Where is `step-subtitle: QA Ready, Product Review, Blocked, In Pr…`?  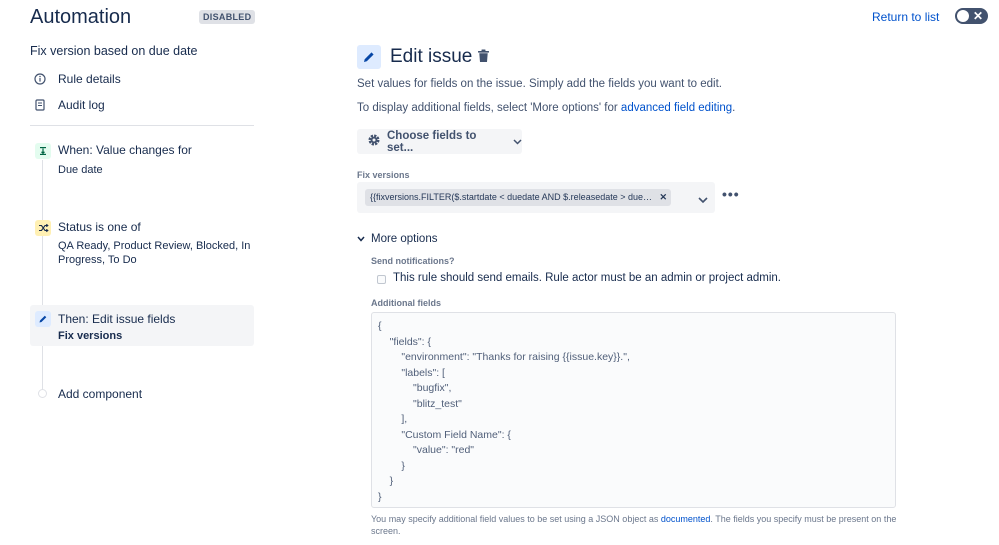
step-subtitle: QA Ready, Product Review, Blocked, In Pr… is located at coordinates (154, 253).